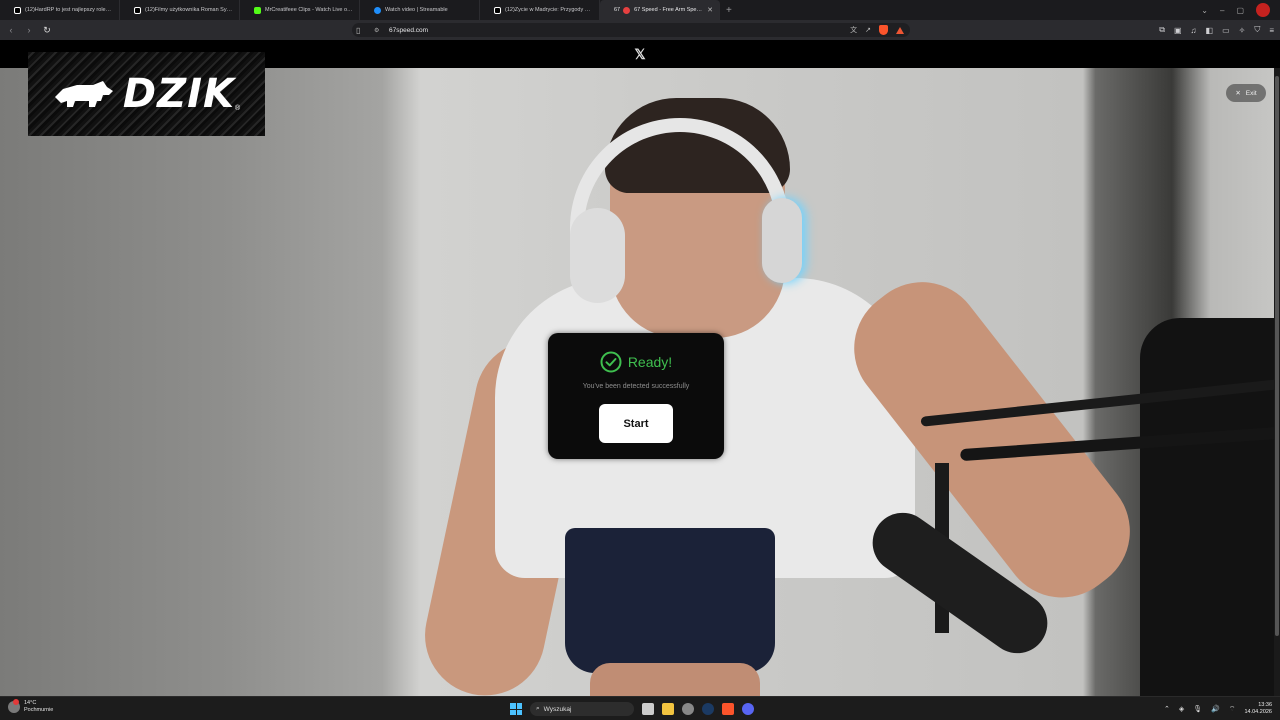 The width and height of the screenshot is (1280, 720). What do you see at coordinates (639, 54) in the screenshot?
I see `x-logo-icon: 𝕏` at bounding box center [639, 54].